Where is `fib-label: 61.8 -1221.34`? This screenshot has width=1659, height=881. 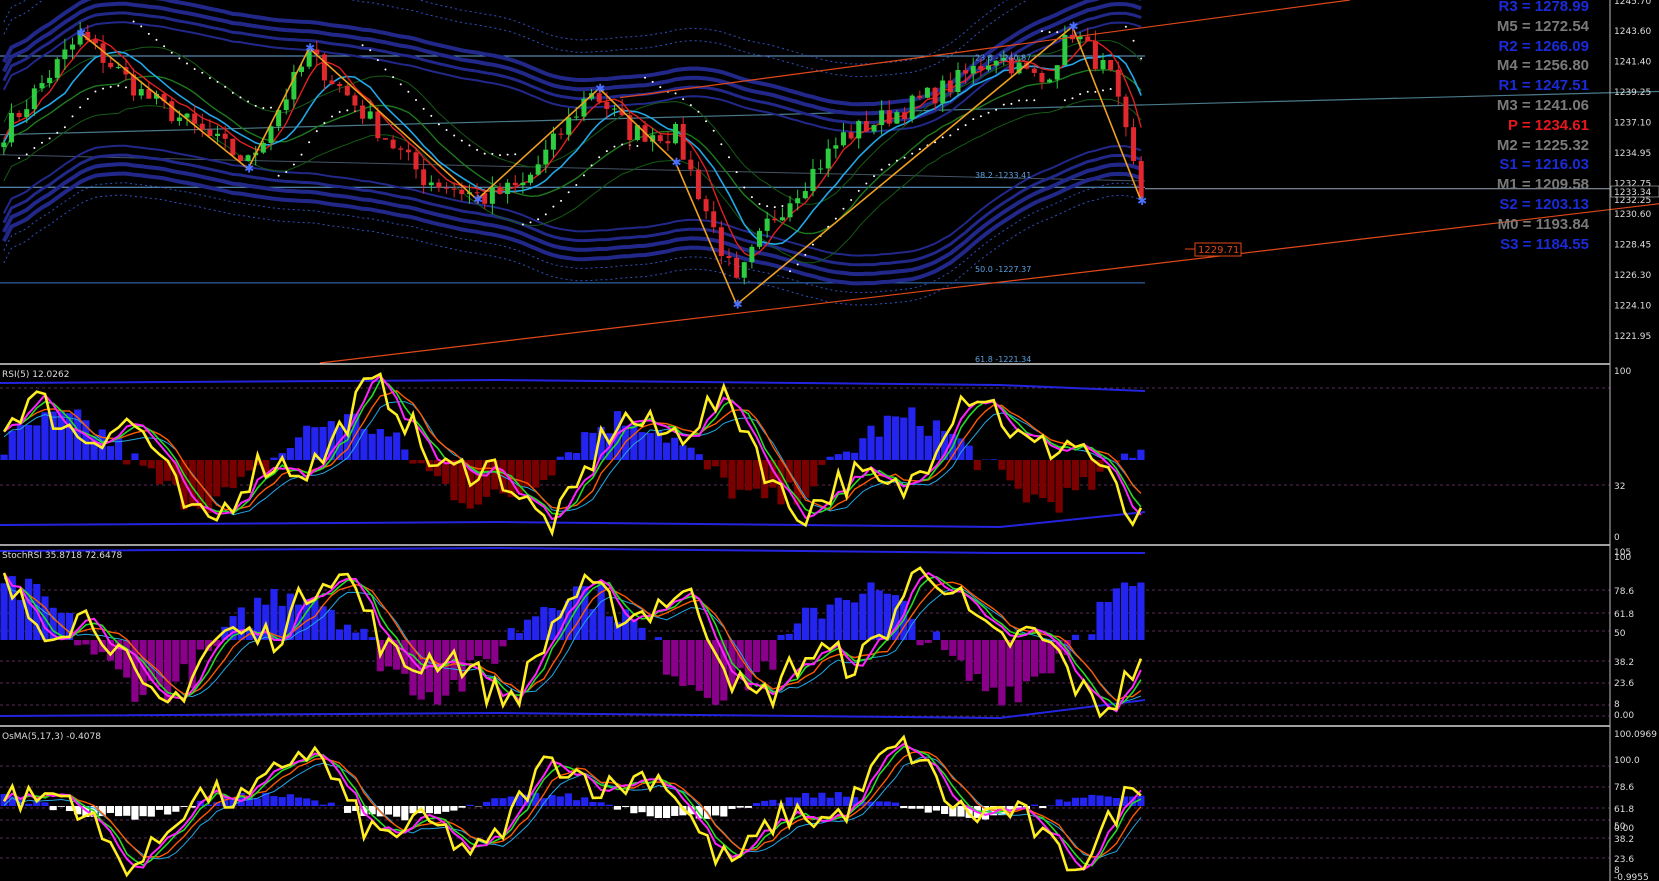 fib-label: 61.8 -1221.34 is located at coordinates (1003, 359).